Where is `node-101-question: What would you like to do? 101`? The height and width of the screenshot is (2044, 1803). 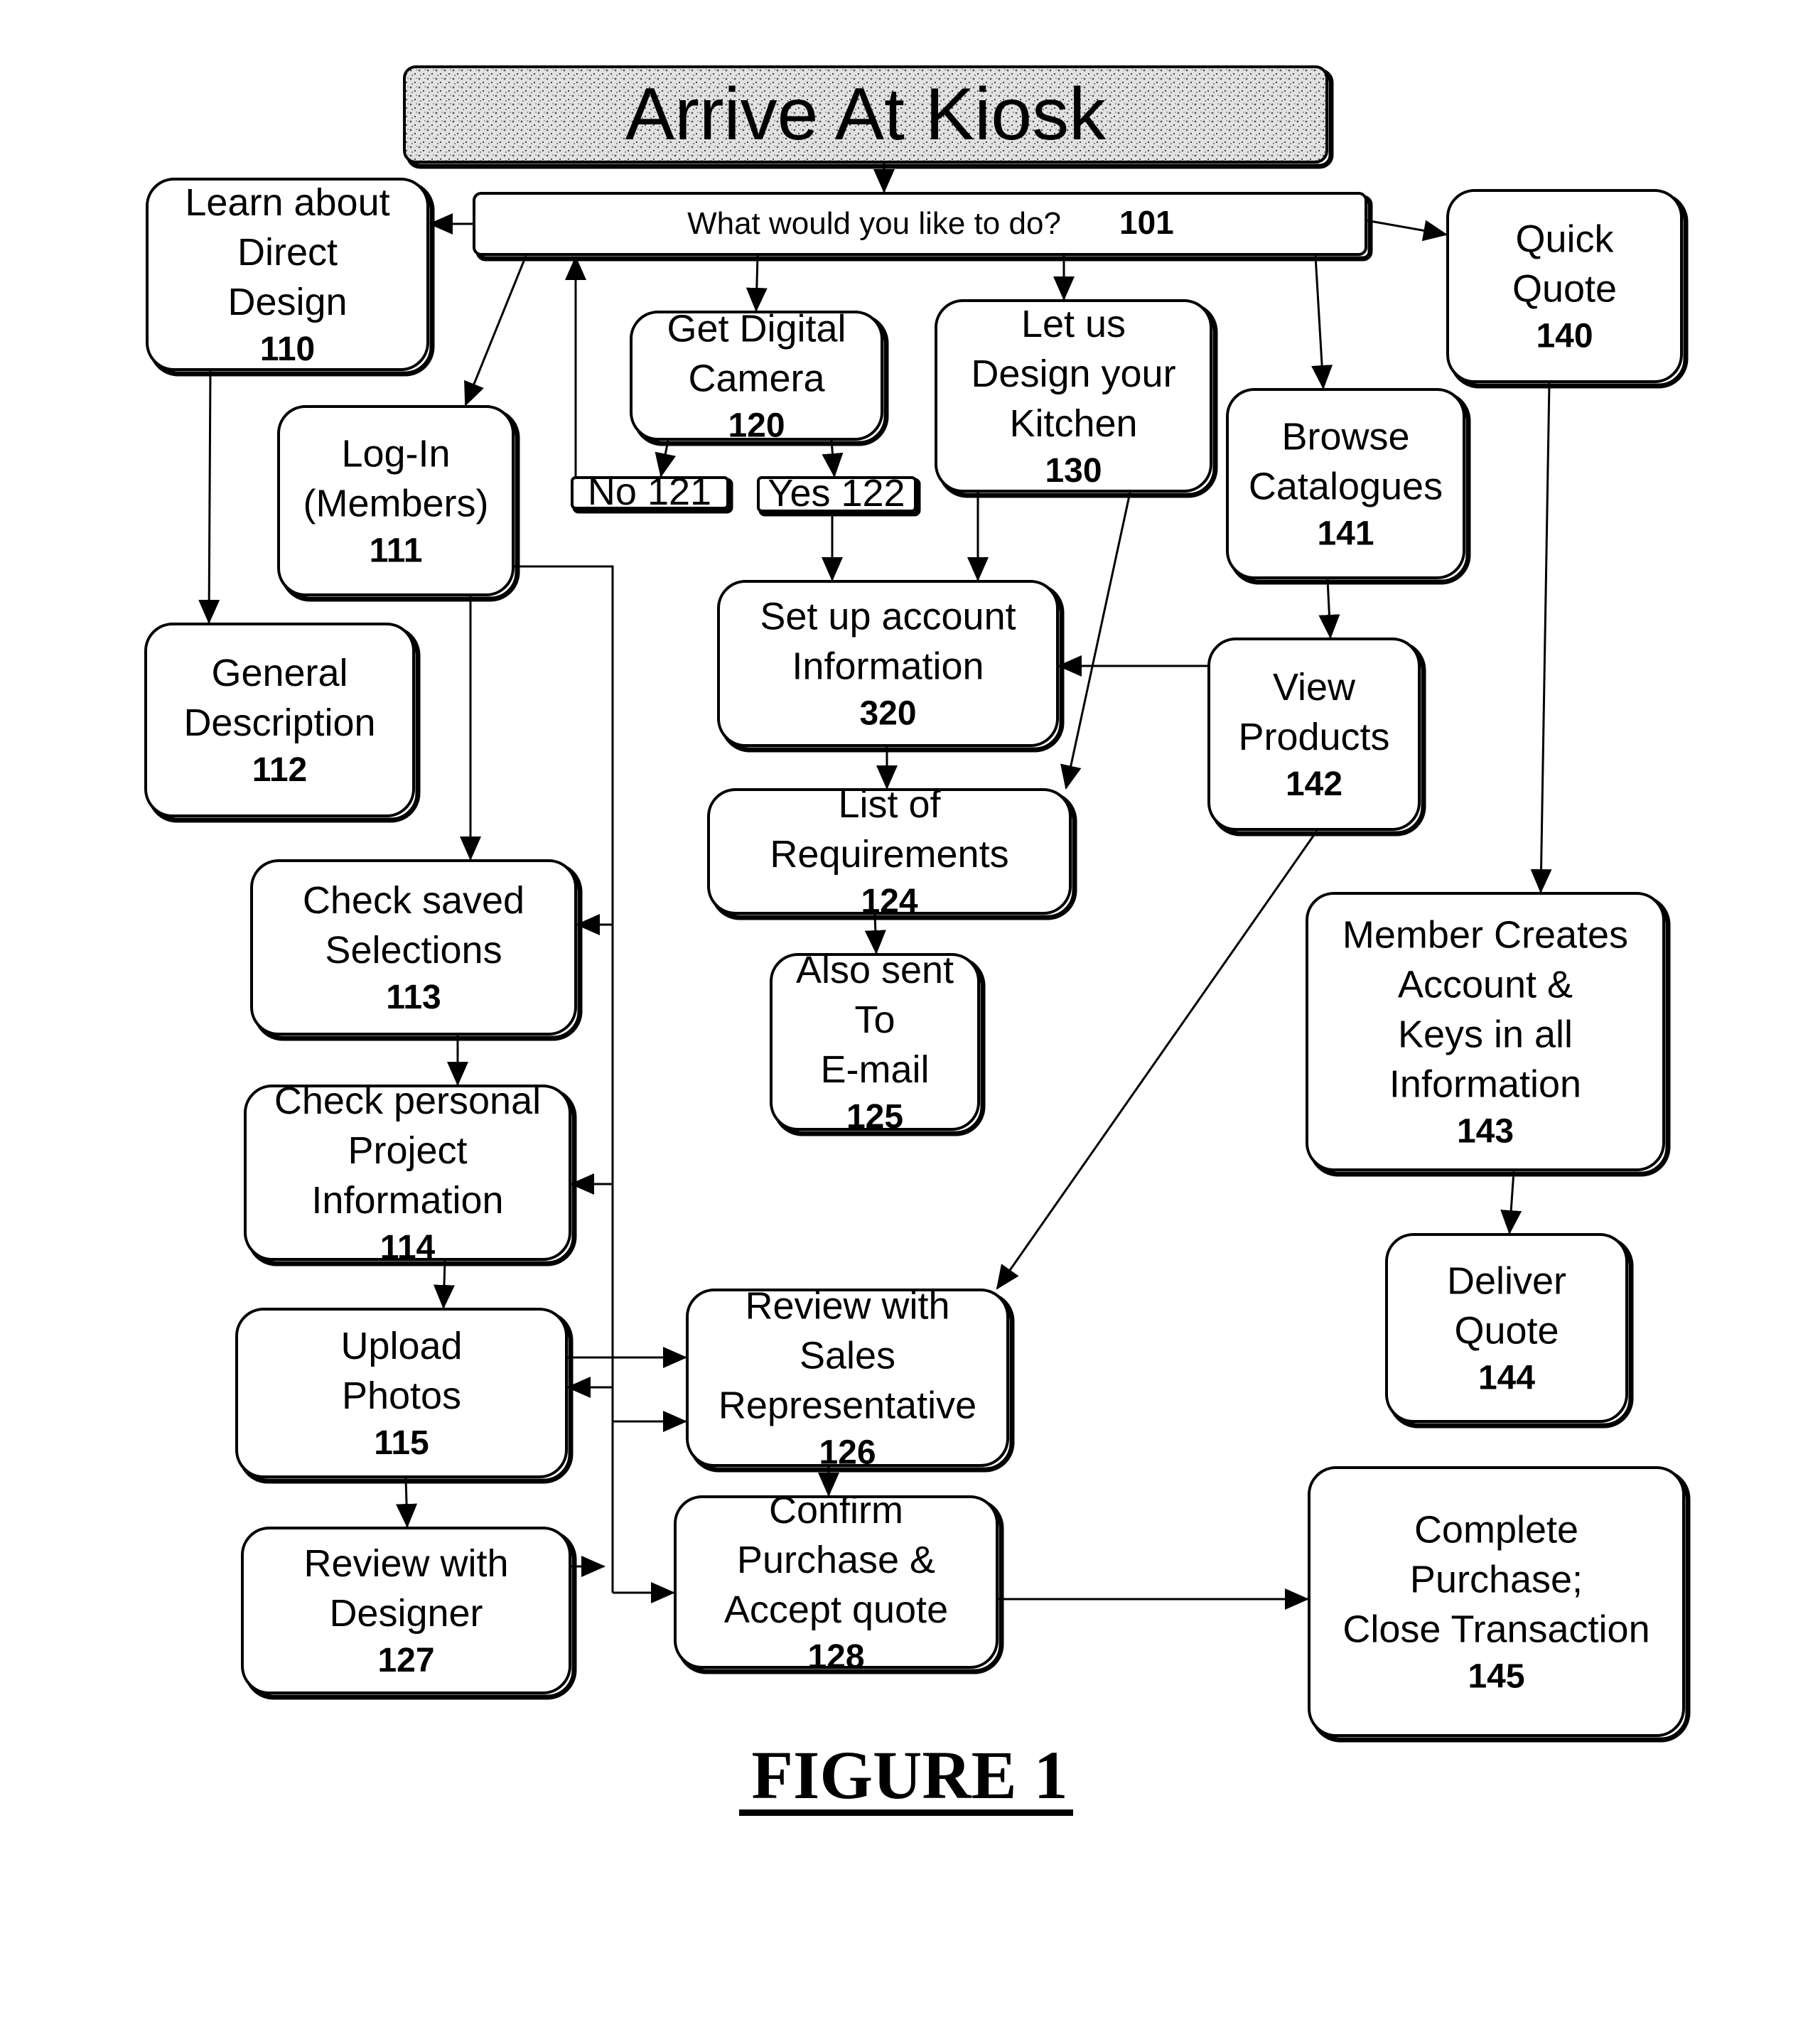
node-101-question: What would you like to do? 101 is located at coordinates (923, 227).